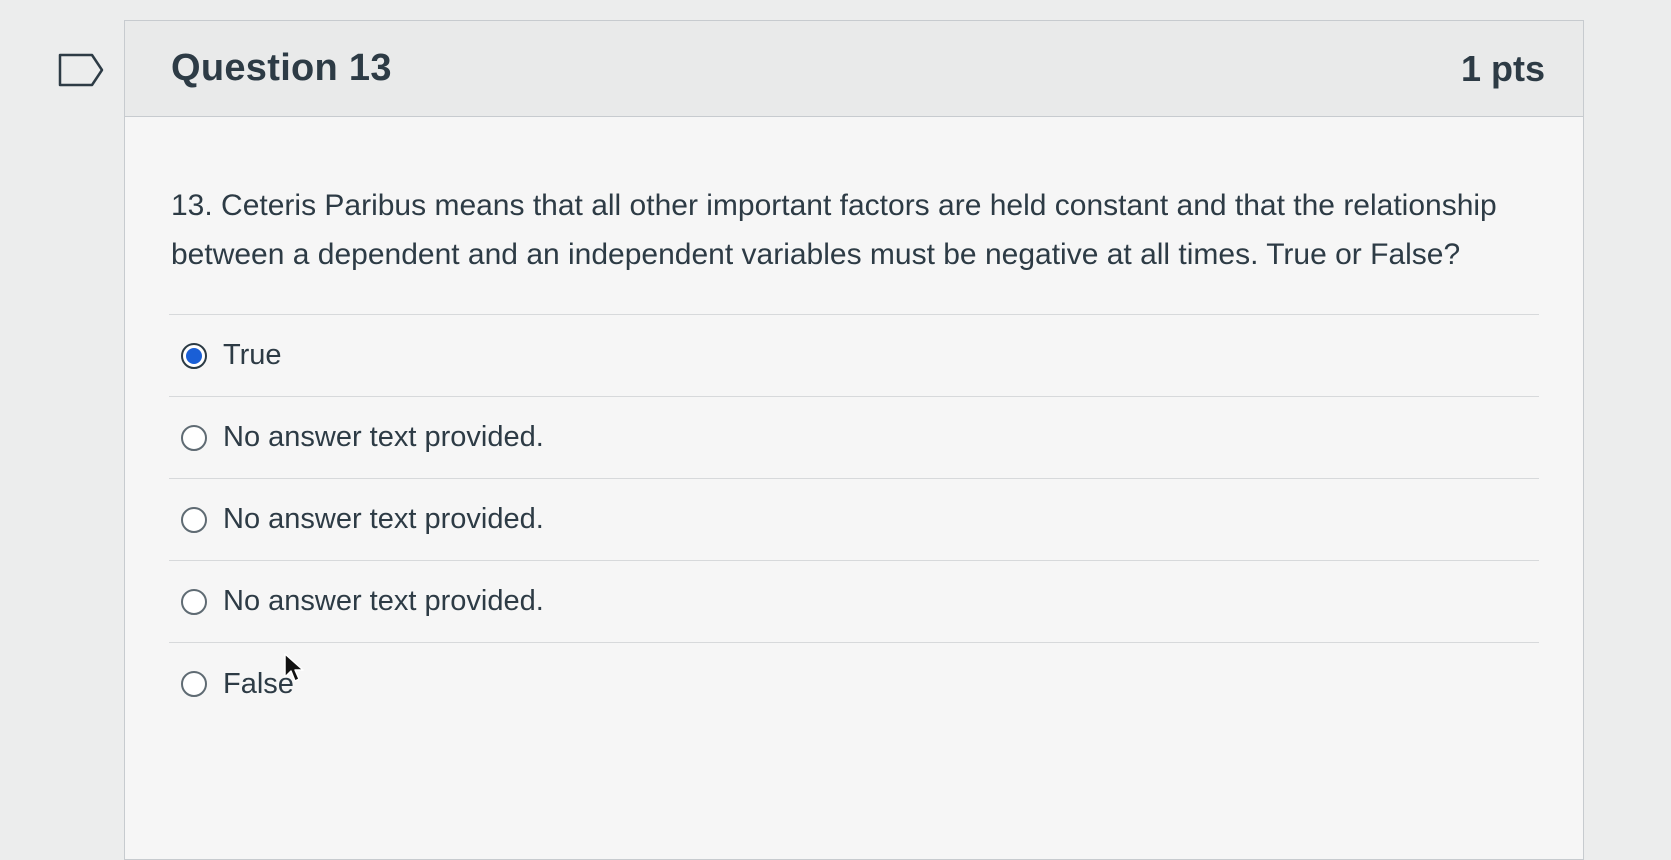 The height and width of the screenshot is (860, 1671). What do you see at coordinates (81, 70) in the screenshot?
I see `flag-question-icon` at bounding box center [81, 70].